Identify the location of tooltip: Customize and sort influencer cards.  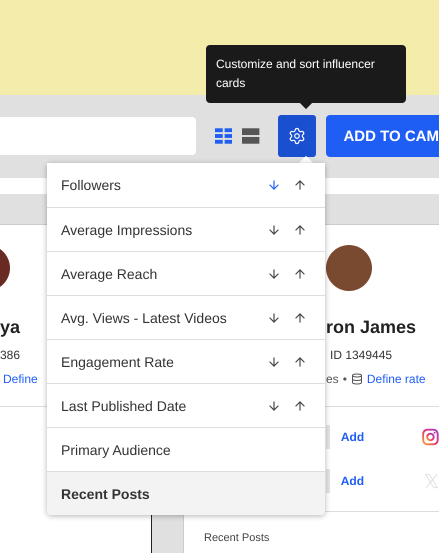
(306, 74).